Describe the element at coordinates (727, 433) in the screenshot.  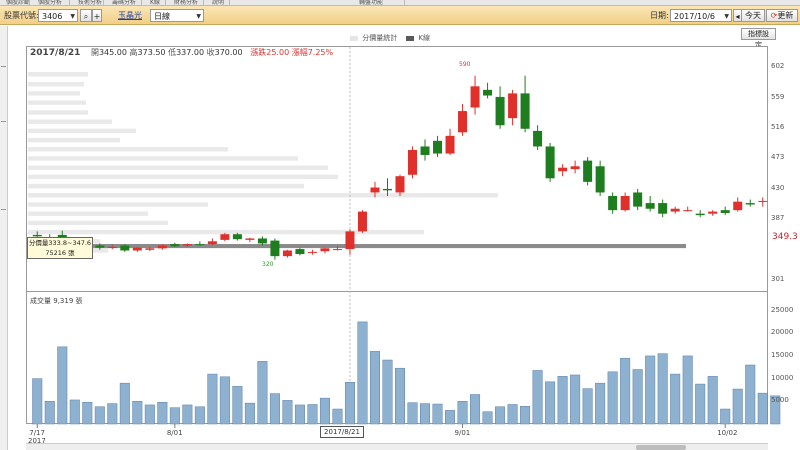
I see `date-tick-label: 10/02` at that location.